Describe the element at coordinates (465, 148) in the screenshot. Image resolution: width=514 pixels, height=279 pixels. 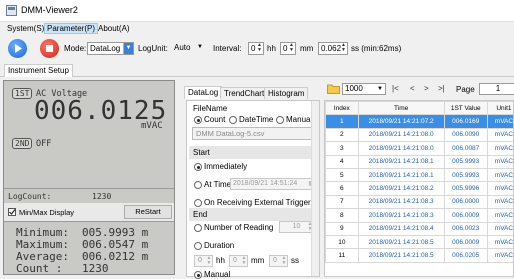
I see `cell-value: 006.0087` at that location.